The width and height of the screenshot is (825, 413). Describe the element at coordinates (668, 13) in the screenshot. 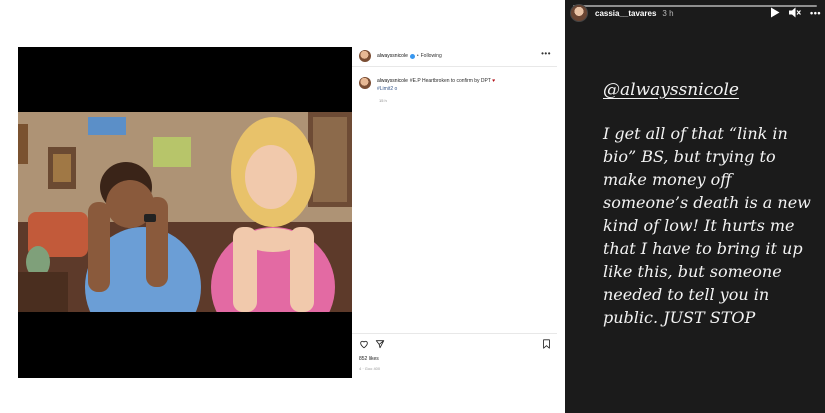

I see `story-time: 3 h` at that location.